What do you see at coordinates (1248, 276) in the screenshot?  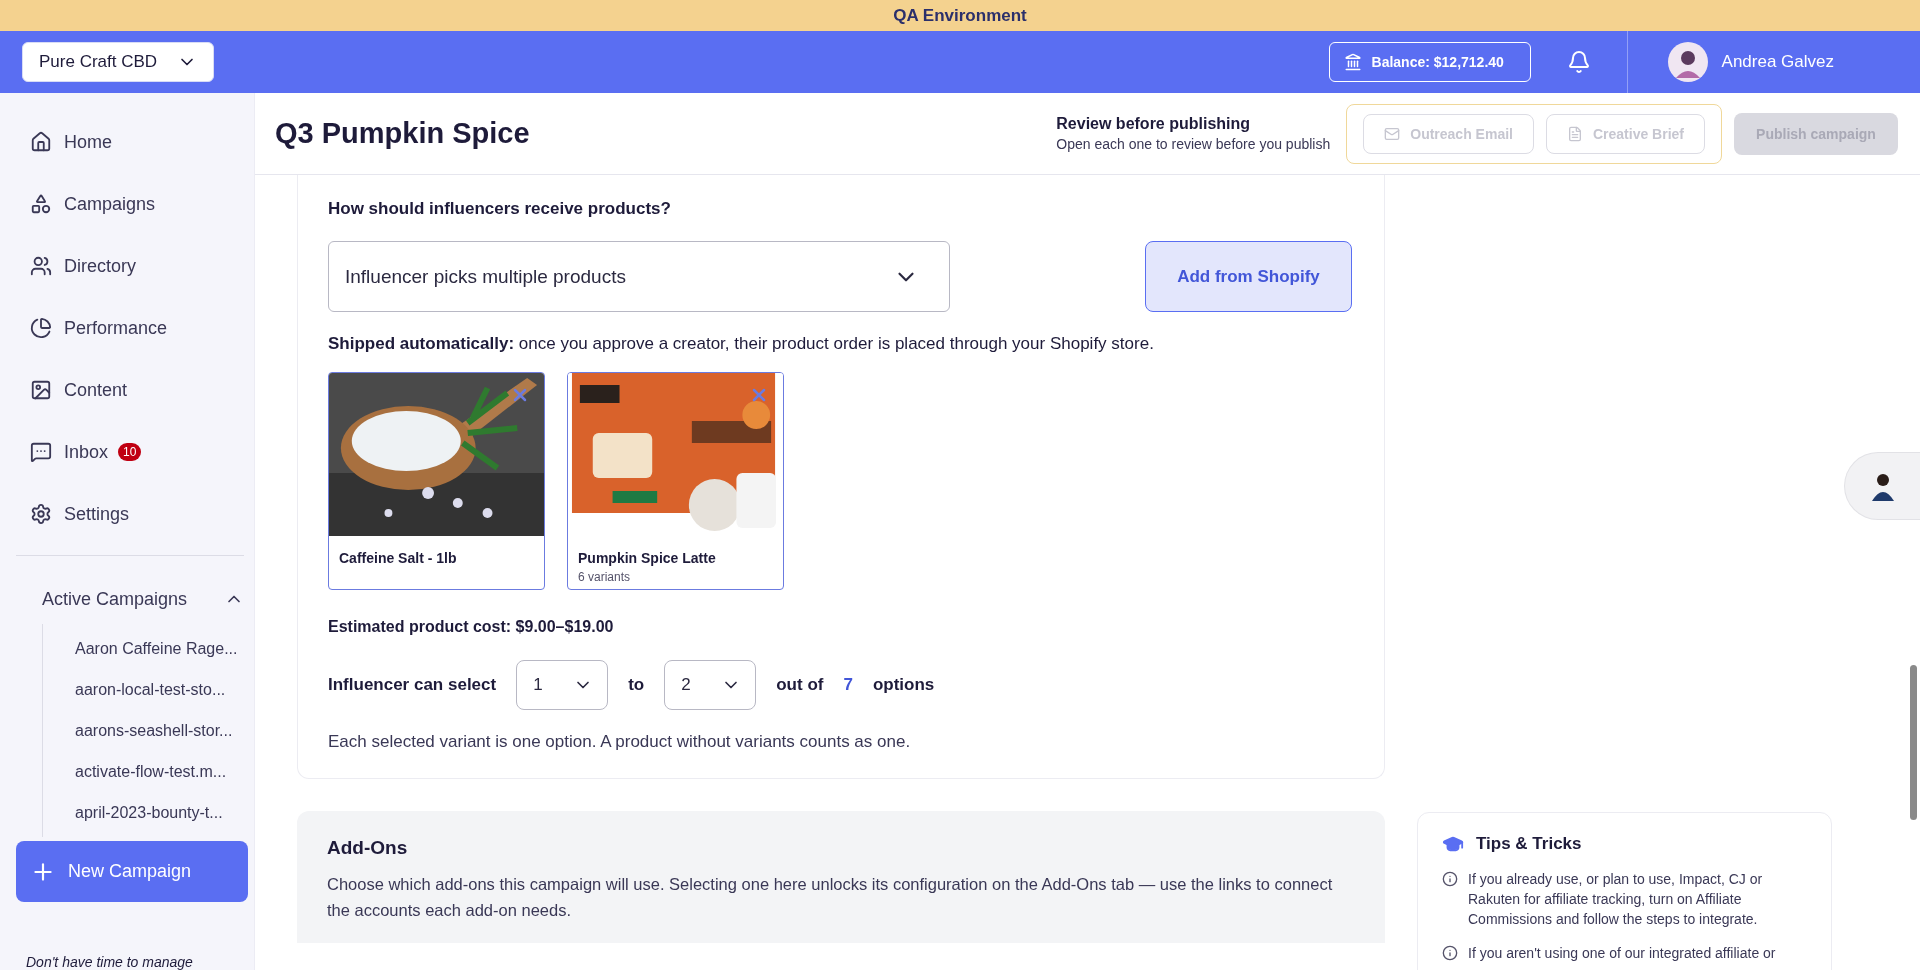 I see `add-from-shopify-button: Add from Shopify` at bounding box center [1248, 276].